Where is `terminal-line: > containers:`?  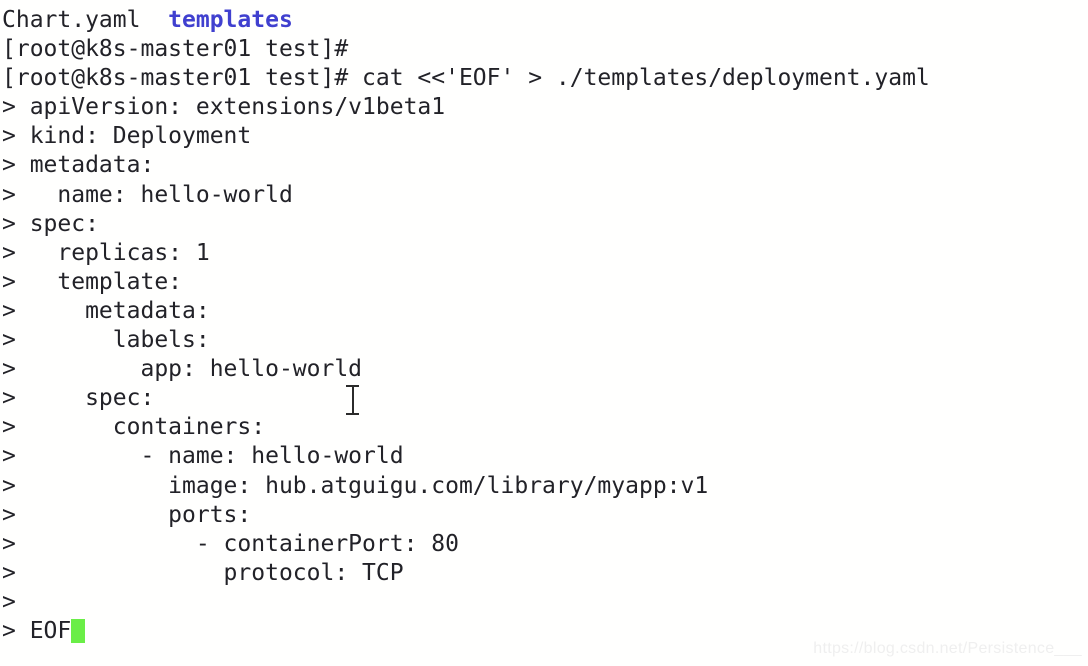 terminal-line: > containers: is located at coordinates (544, 427).